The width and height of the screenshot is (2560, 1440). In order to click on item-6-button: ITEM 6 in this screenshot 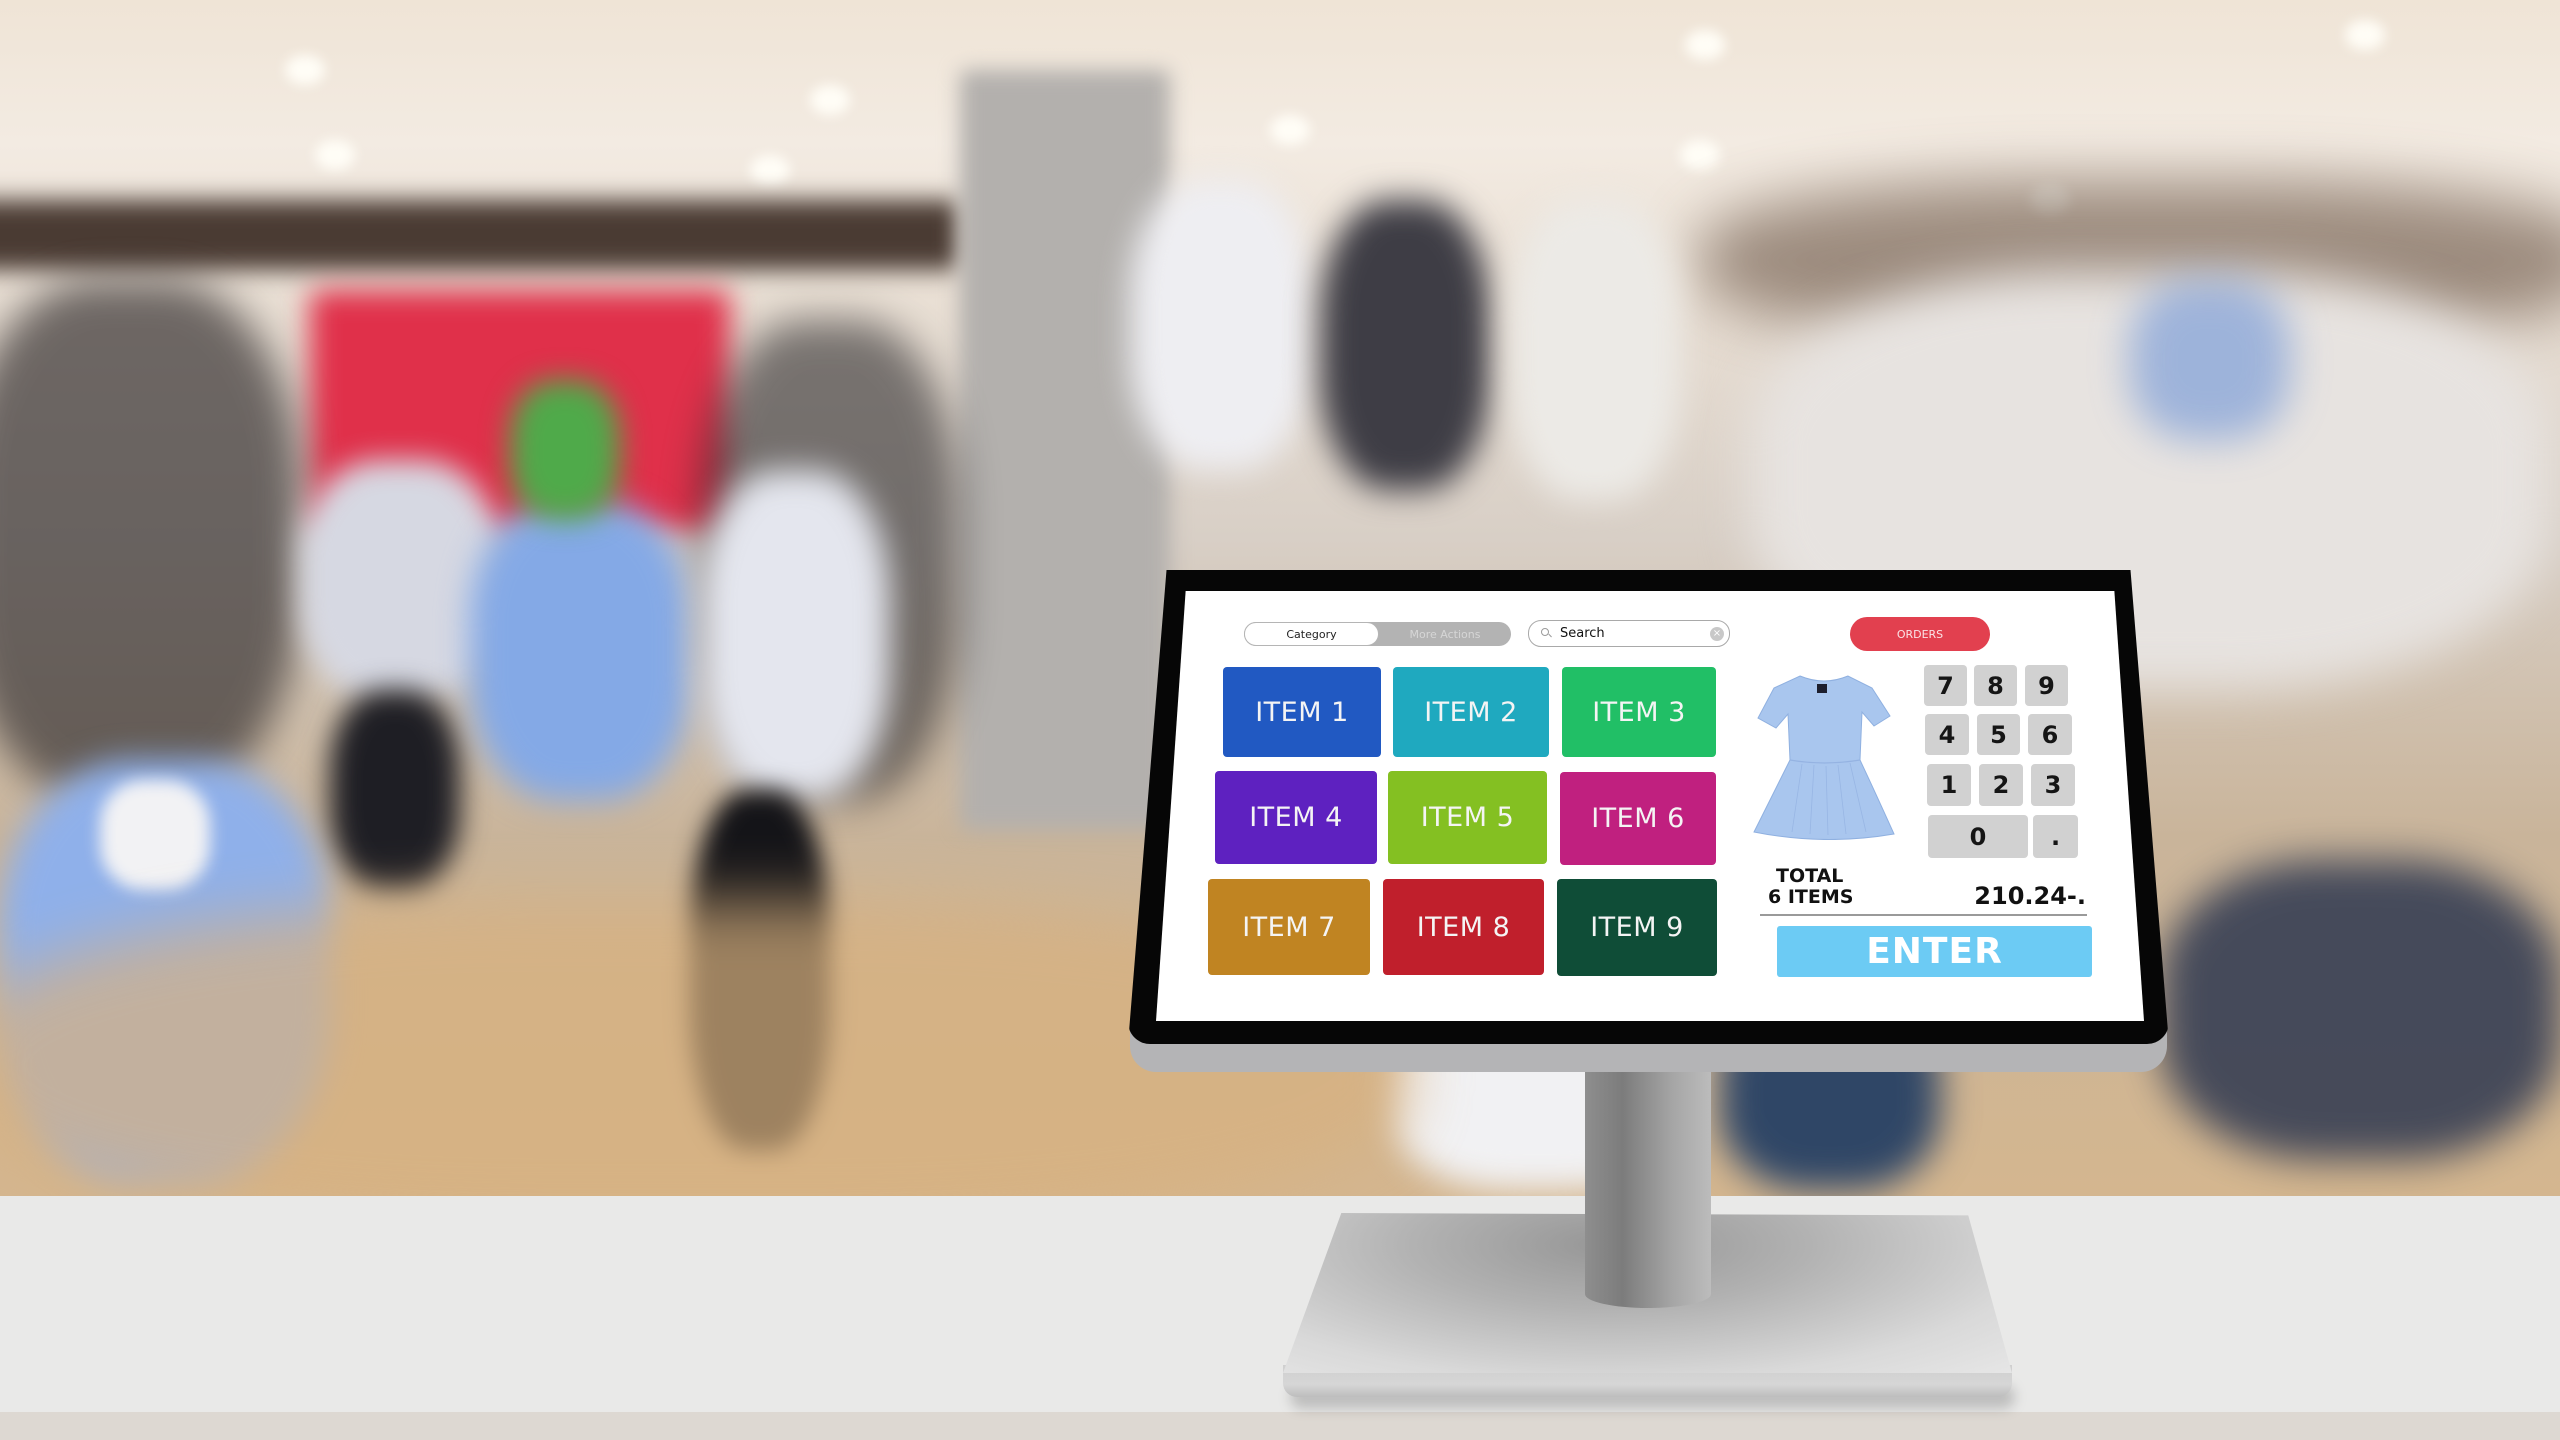, I will do `click(1638, 818)`.